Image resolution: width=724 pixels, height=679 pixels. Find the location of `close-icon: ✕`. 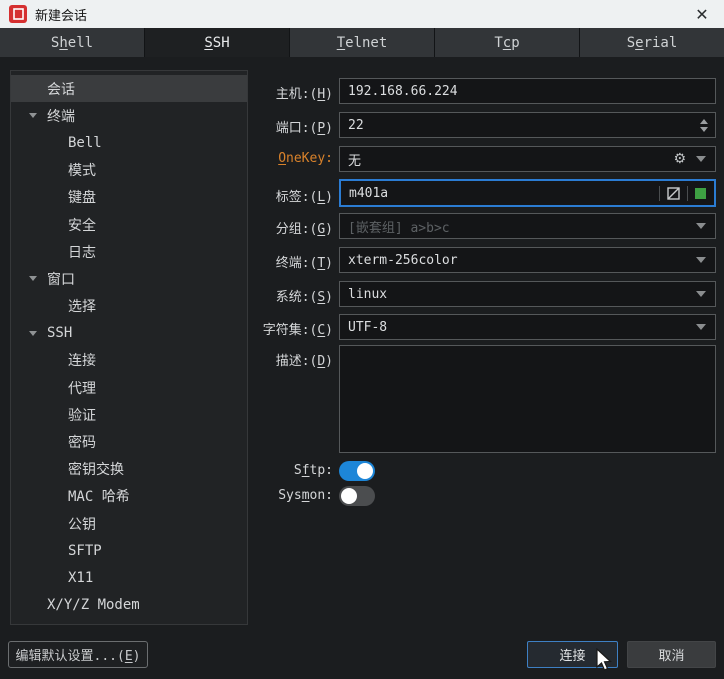

close-icon: ✕ is located at coordinates (702, 14).